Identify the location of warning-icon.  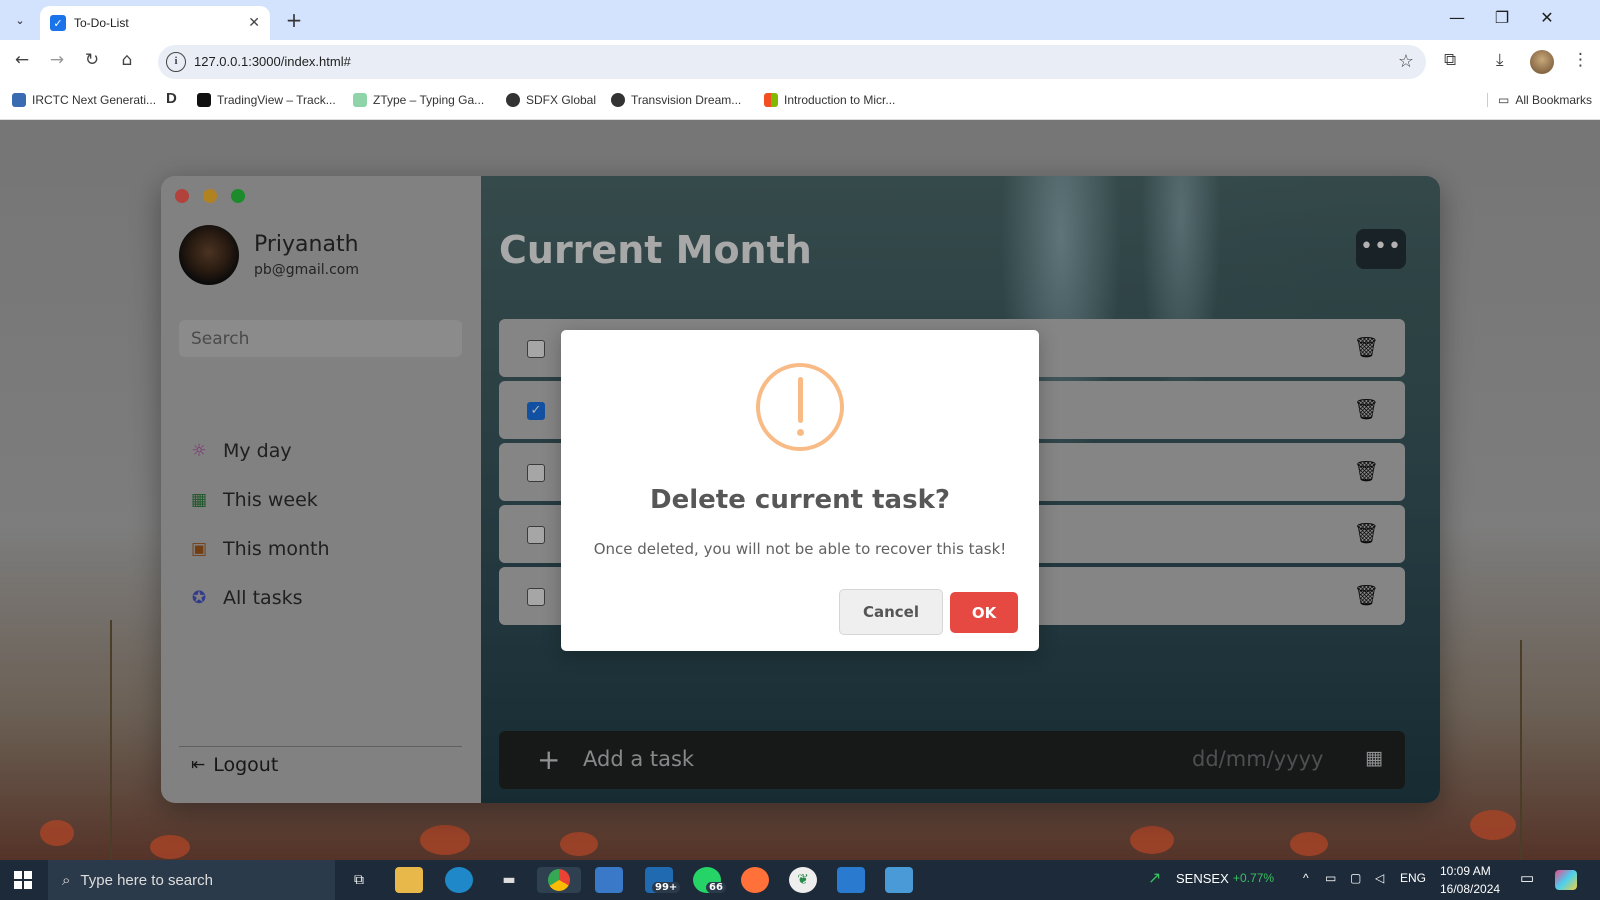
(800, 407).